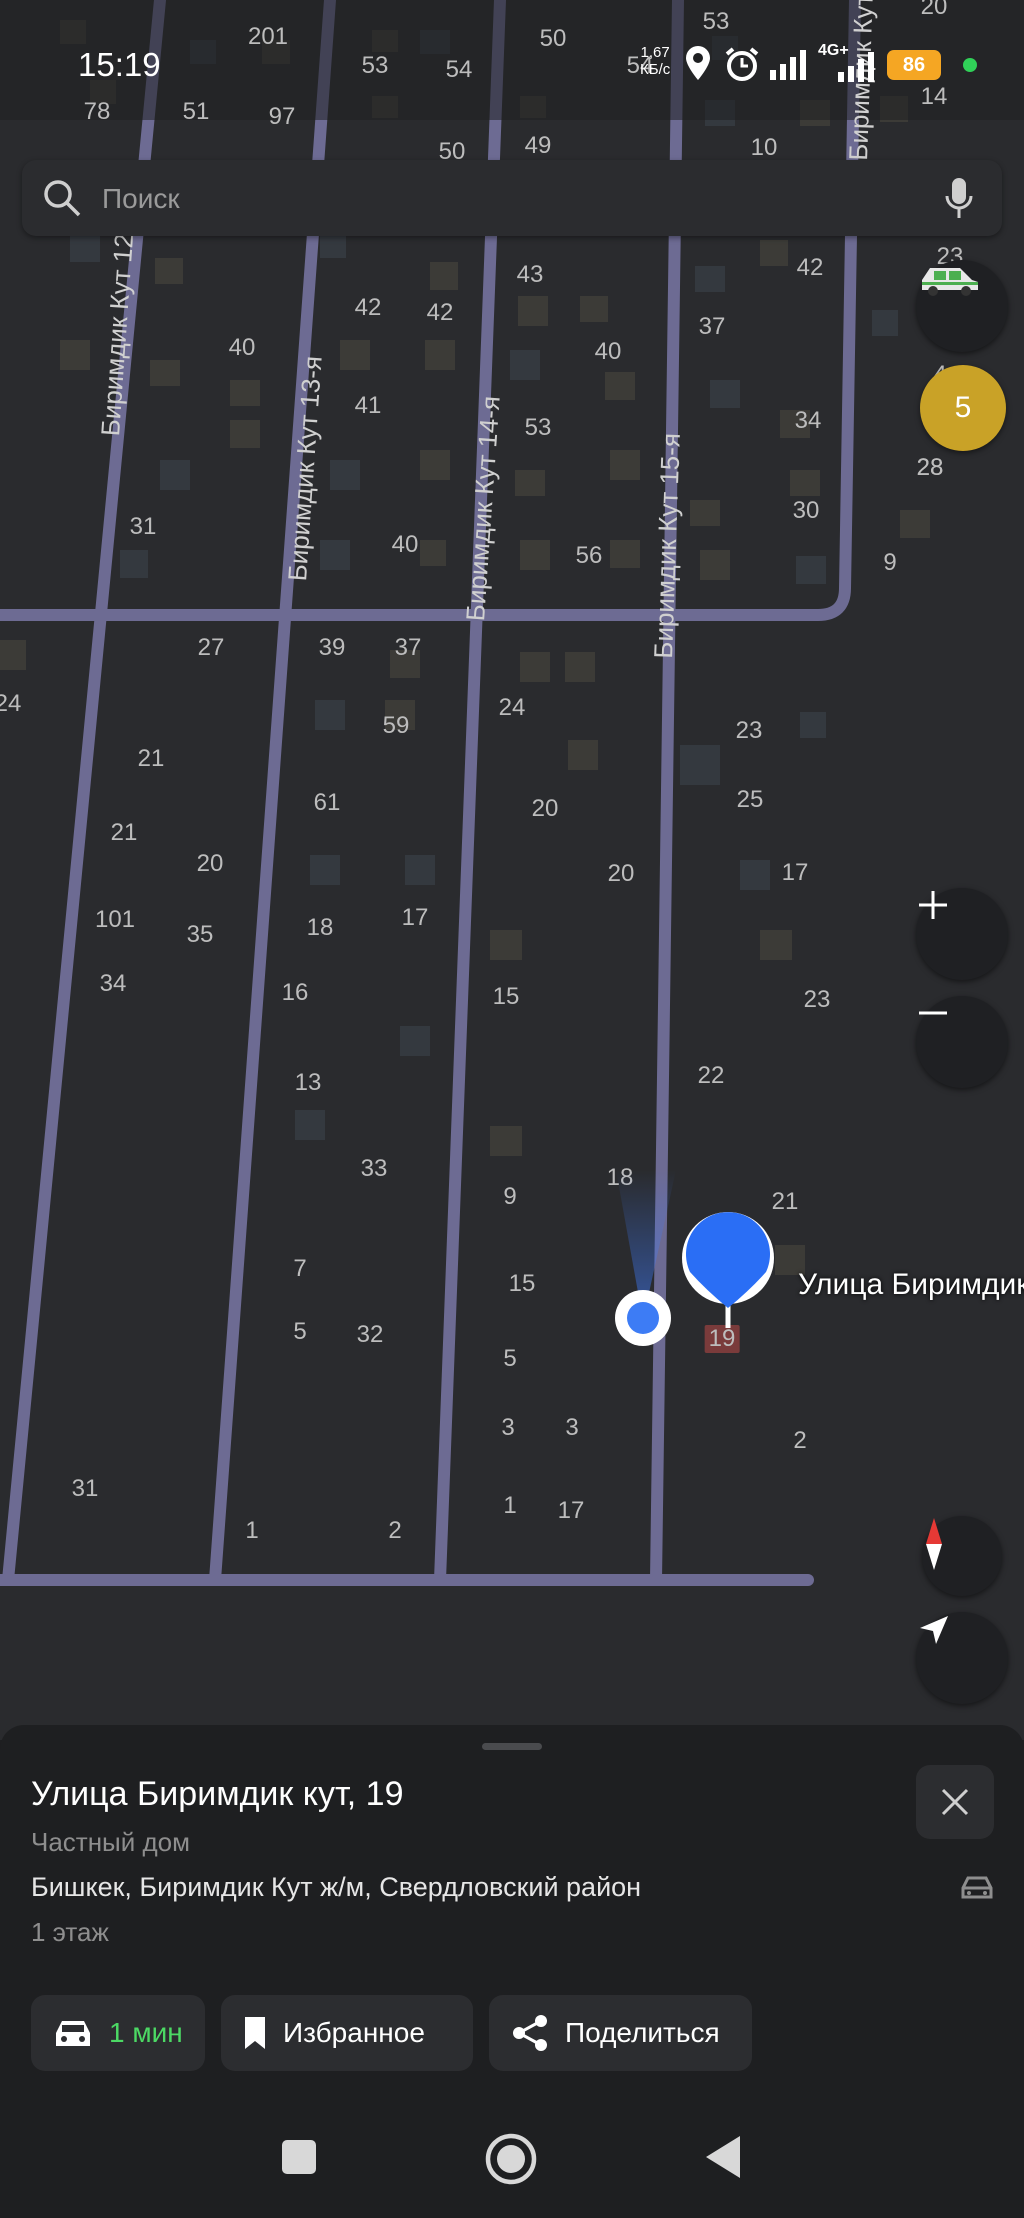 The image size is (1024, 2218). Describe the element at coordinates (320, 927) in the screenshot. I see `house-number: 18` at that location.